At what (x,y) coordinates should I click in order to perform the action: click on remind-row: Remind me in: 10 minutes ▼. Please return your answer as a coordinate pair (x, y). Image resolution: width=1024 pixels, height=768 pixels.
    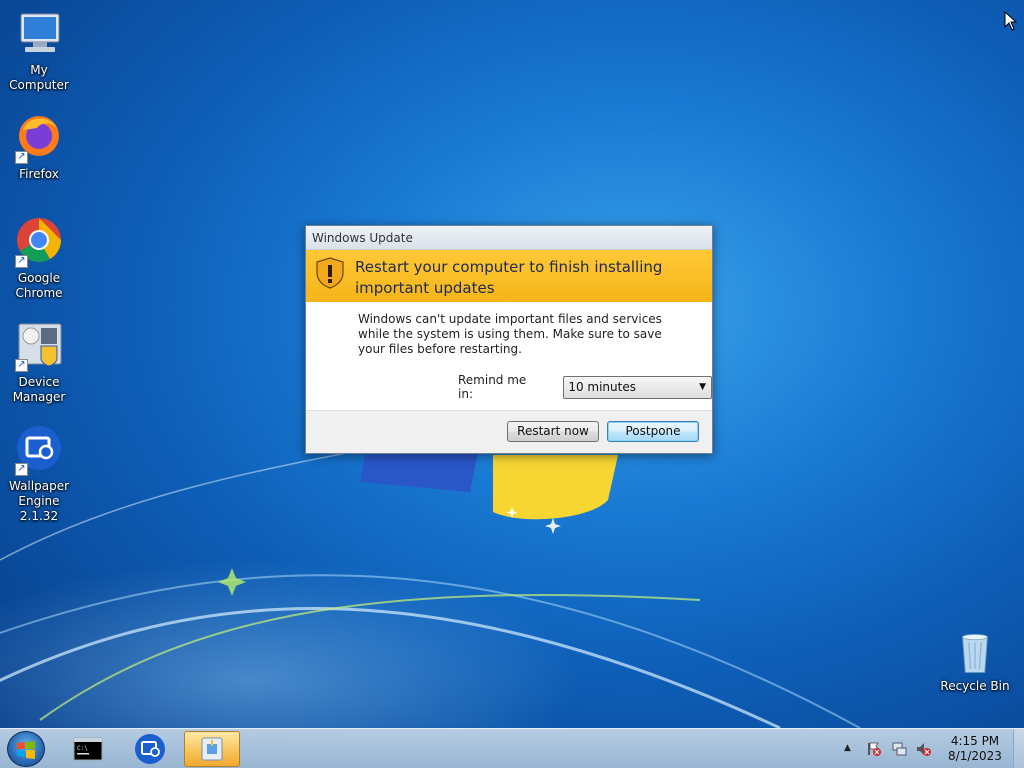
    Looking at the image, I should click on (585, 387).